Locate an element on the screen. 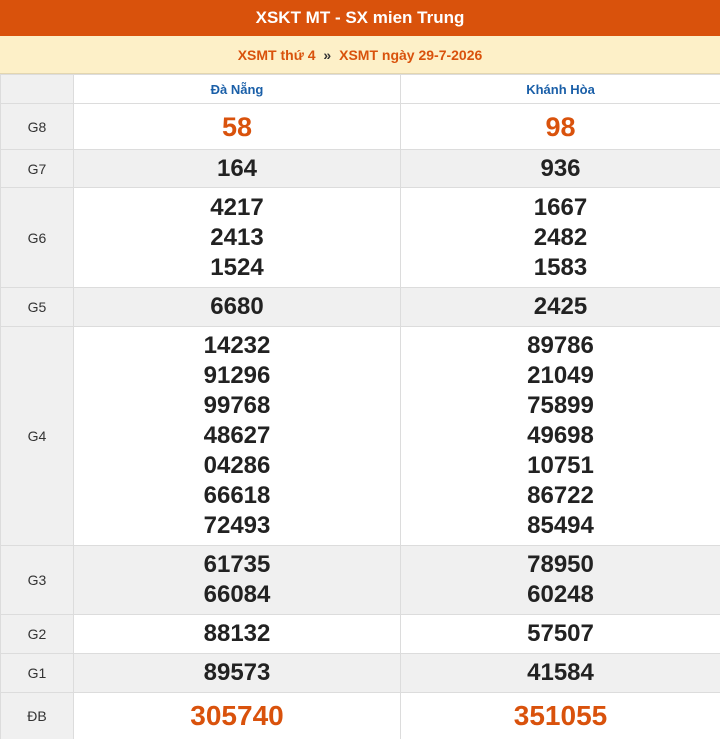 The width and height of the screenshot is (720, 739). result-cell: 88132 is located at coordinates (237, 634).